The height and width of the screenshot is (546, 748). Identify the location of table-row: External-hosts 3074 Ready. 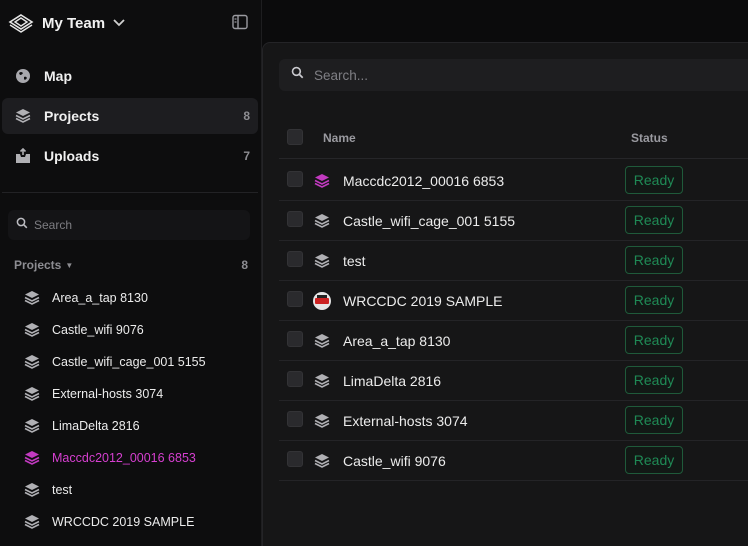
(513, 421).